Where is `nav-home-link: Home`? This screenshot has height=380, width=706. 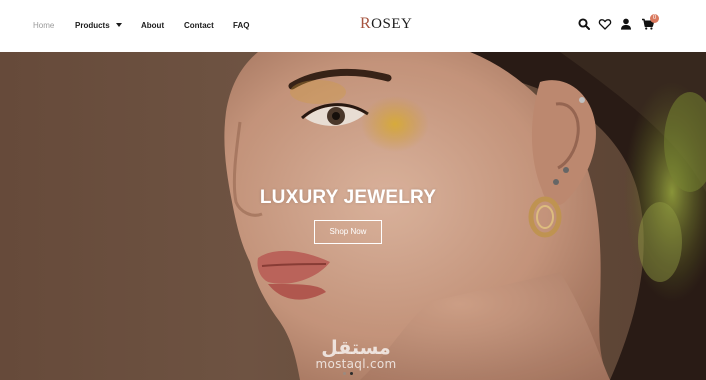 nav-home-link: Home is located at coordinates (43, 25).